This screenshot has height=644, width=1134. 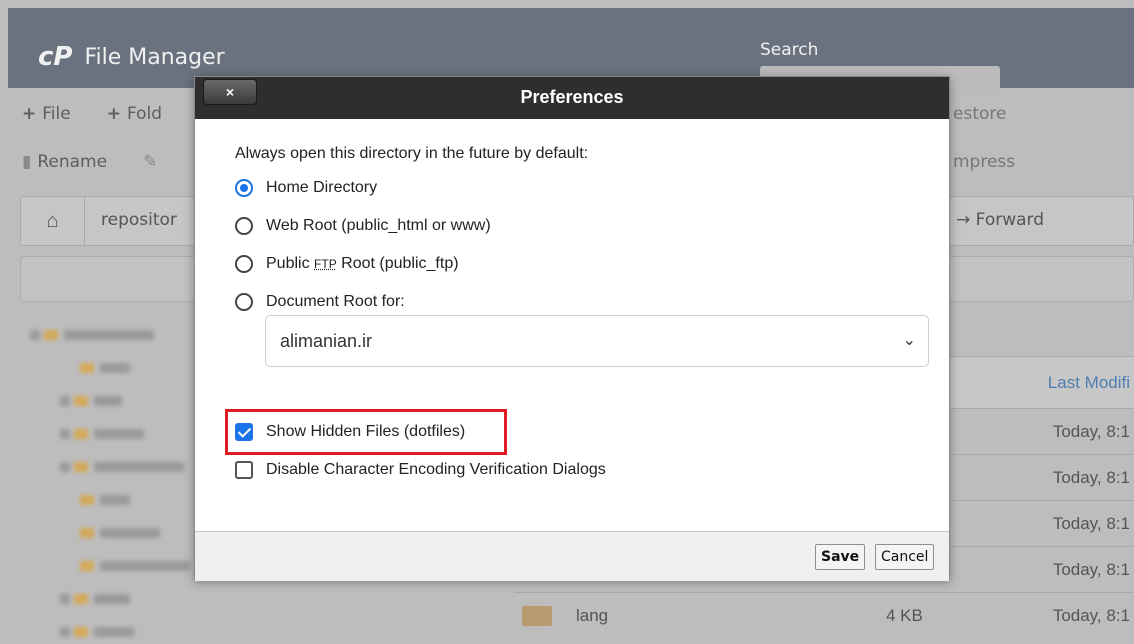 I want to click on brand: cP File Manager, so click(x=131, y=57).